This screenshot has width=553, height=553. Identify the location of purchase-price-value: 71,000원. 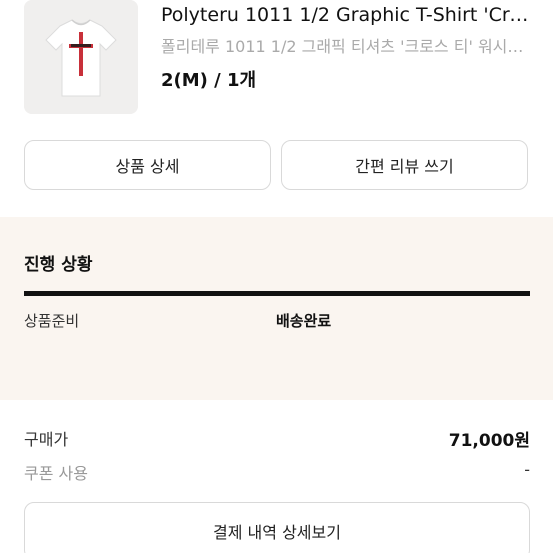
(489, 441).